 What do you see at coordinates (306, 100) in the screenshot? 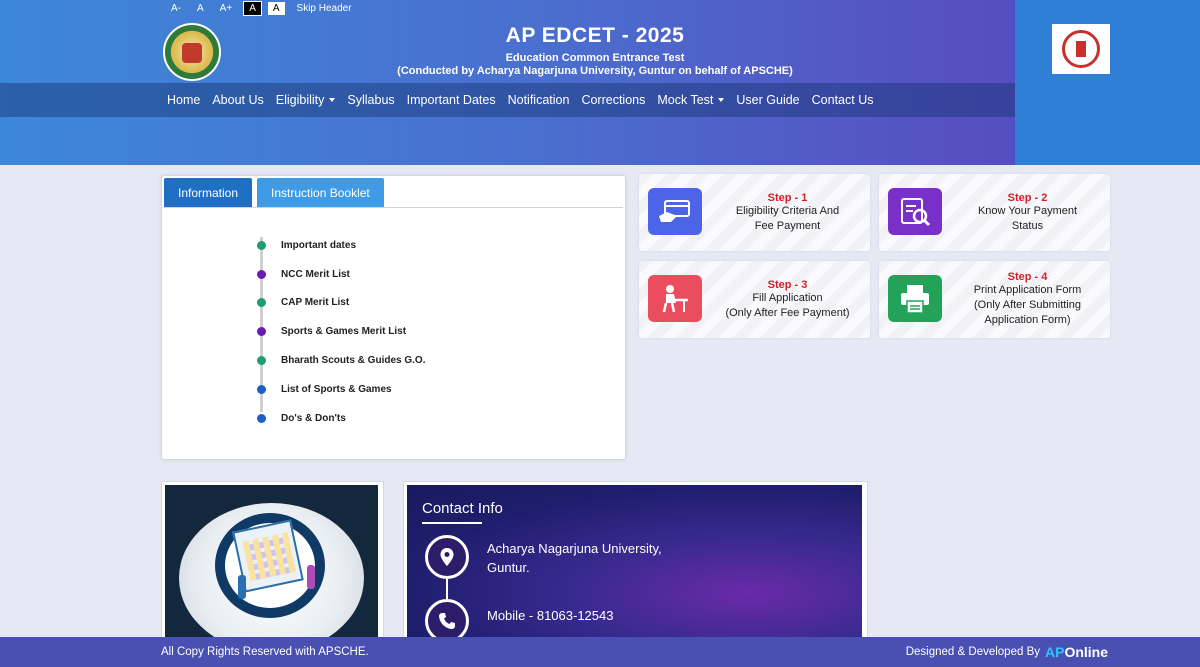
I see `nav-eligibility: Eligibility` at bounding box center [306, 100].